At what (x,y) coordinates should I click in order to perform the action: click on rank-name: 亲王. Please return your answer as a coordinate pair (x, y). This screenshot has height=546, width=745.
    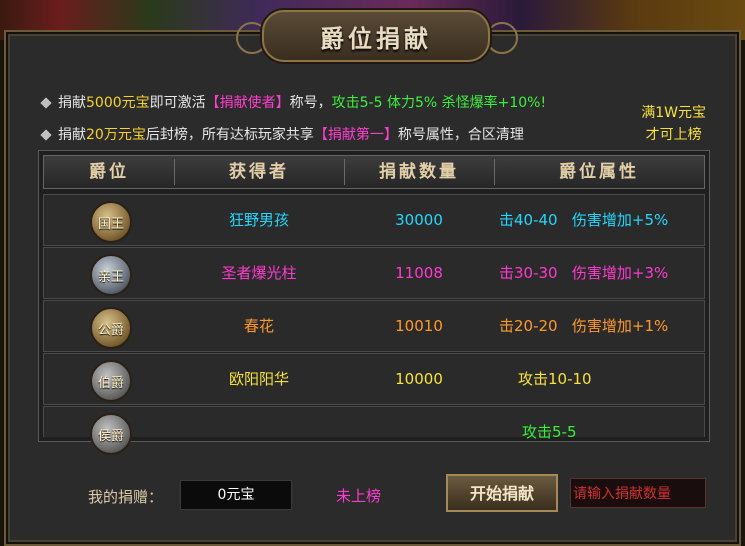
    Looking at the image, I should click on (110, 277).